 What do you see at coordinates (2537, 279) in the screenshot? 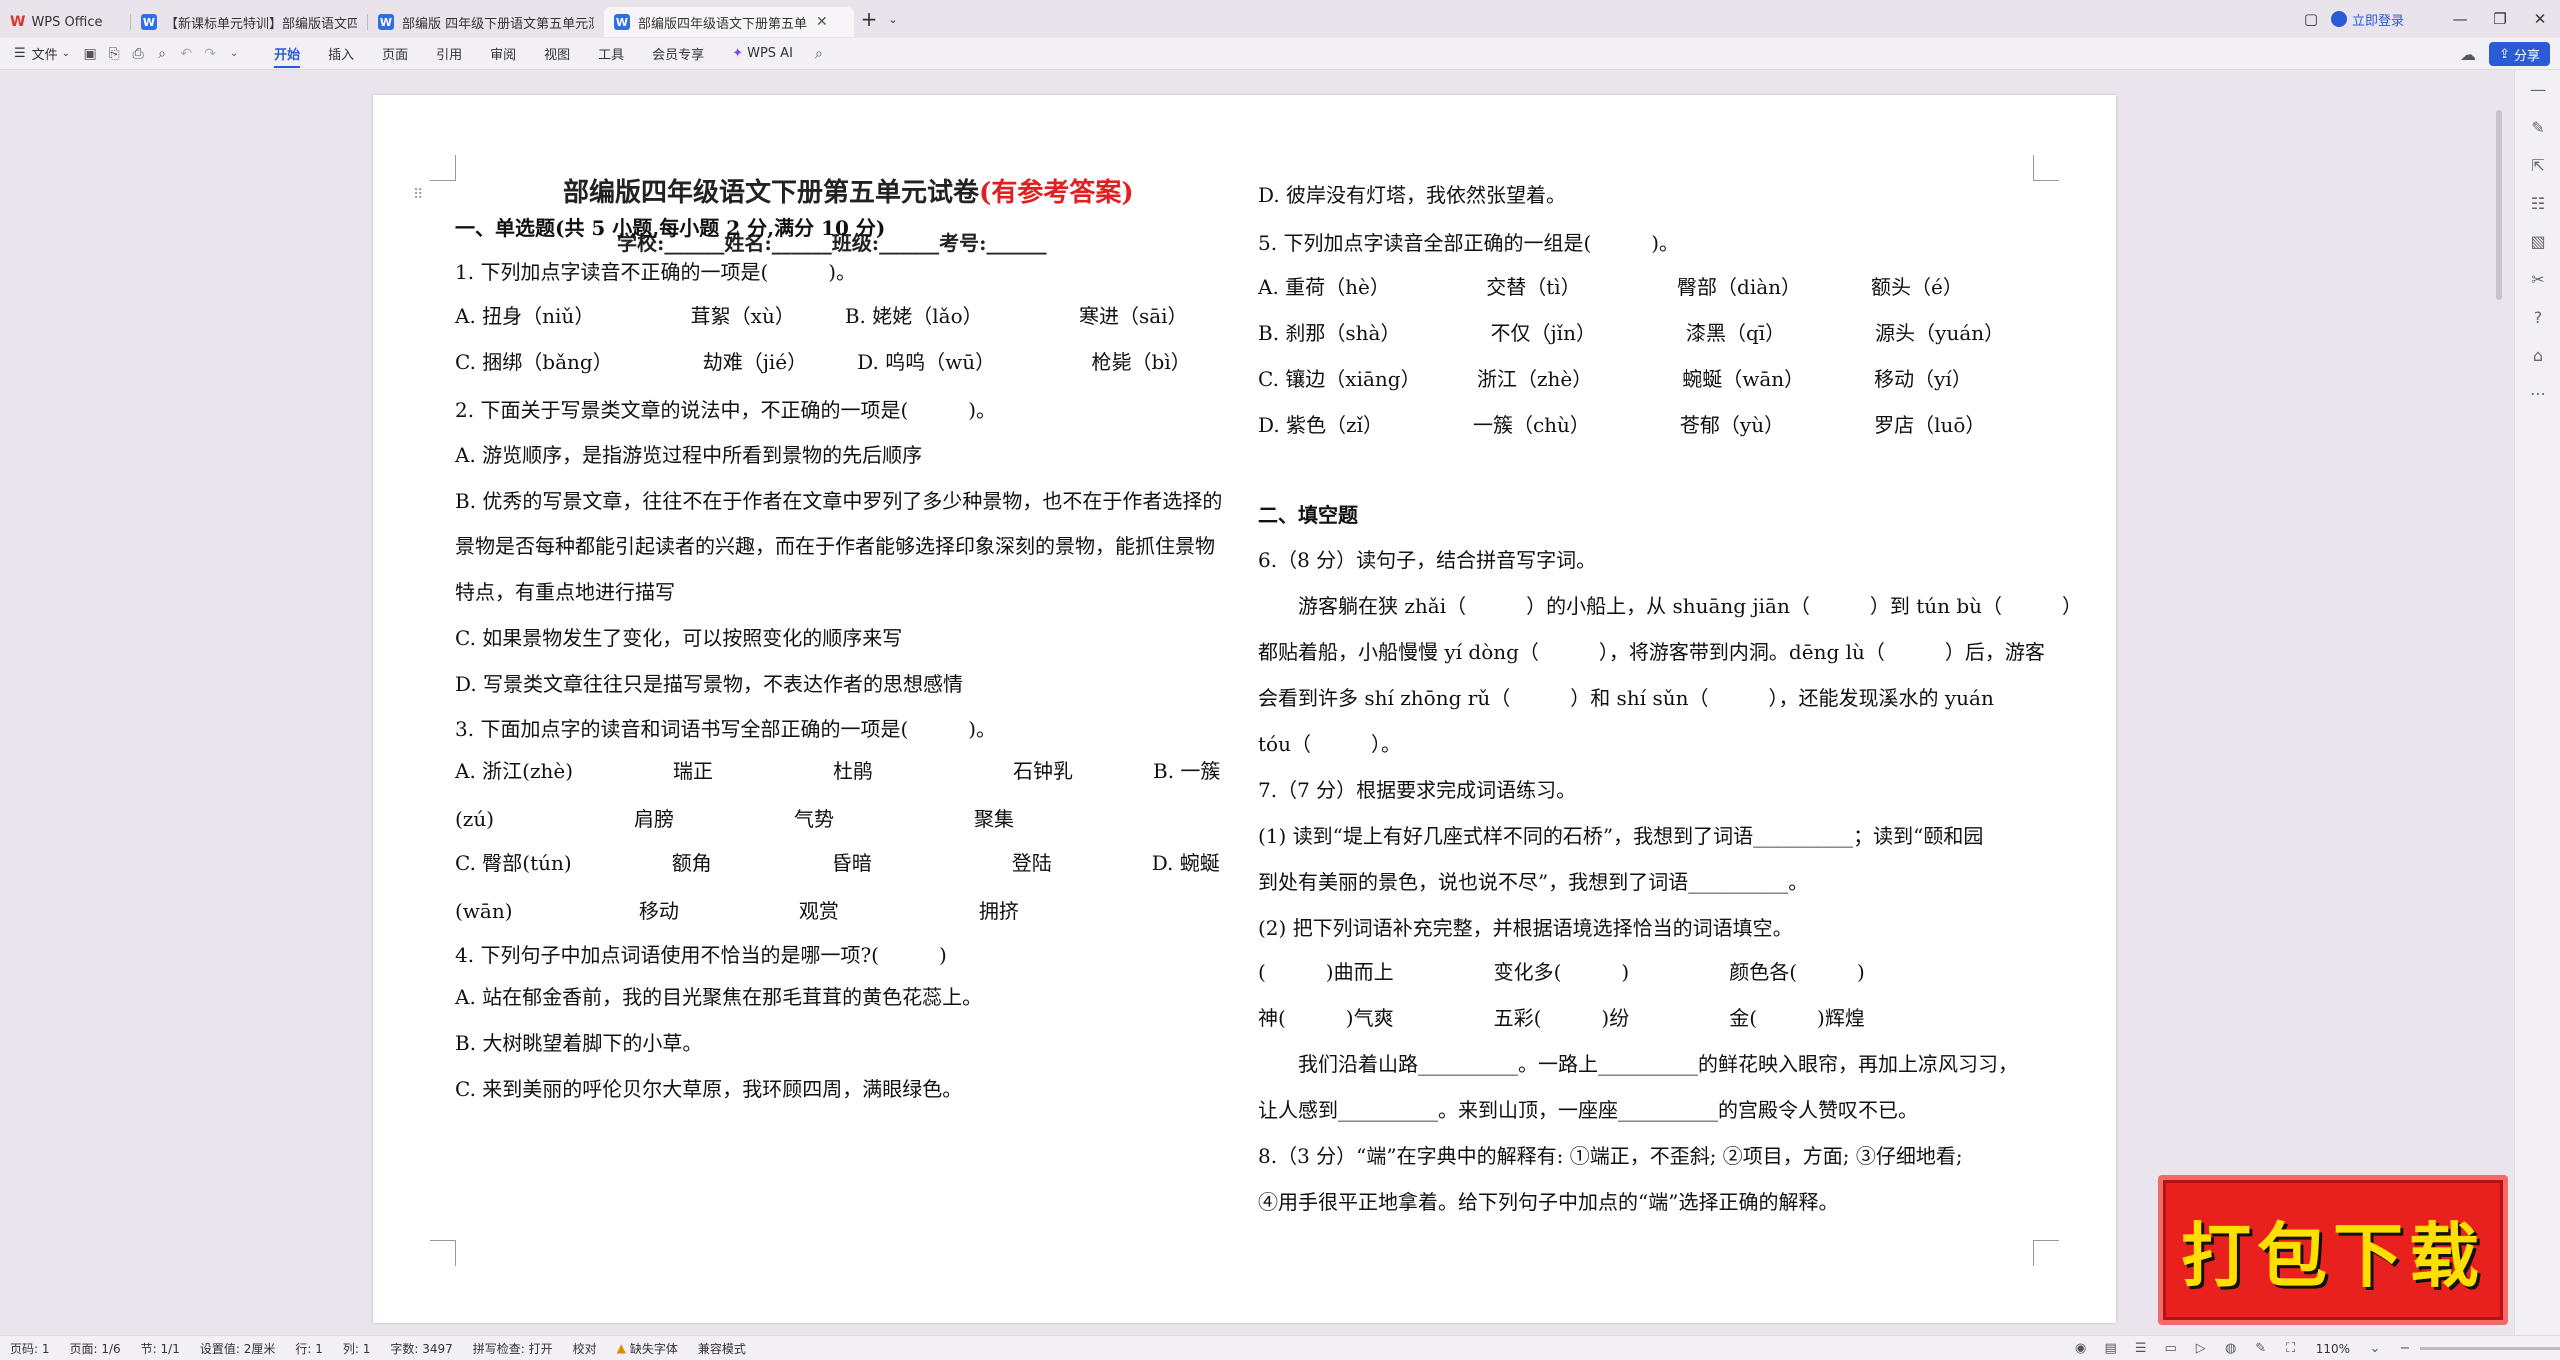
I see `tools-icon: ✂` at bounding box center [2537, 279].